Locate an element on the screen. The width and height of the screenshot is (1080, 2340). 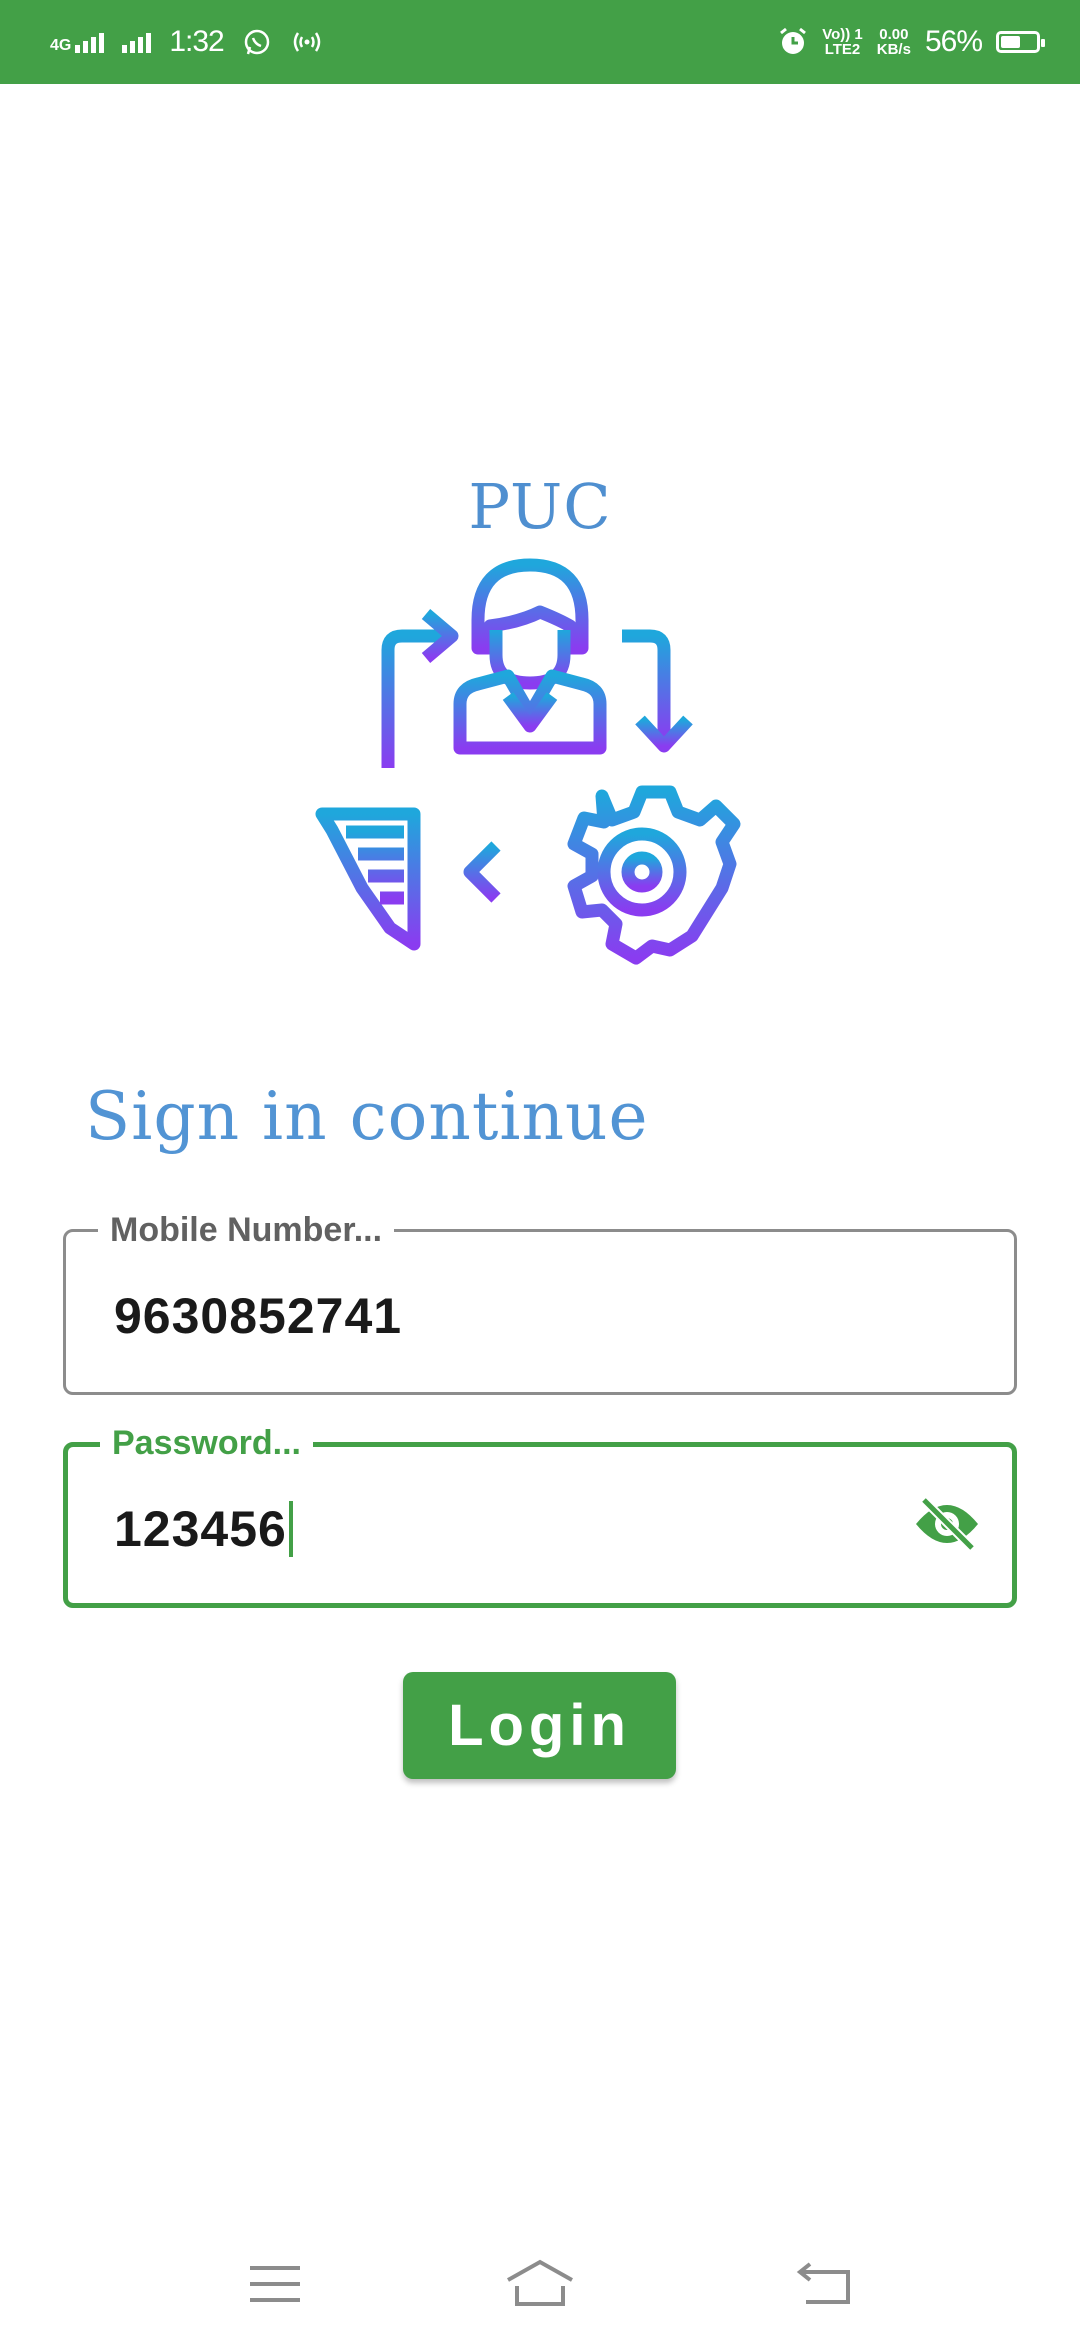
text-cursor is located at coordinates (290, 1529).